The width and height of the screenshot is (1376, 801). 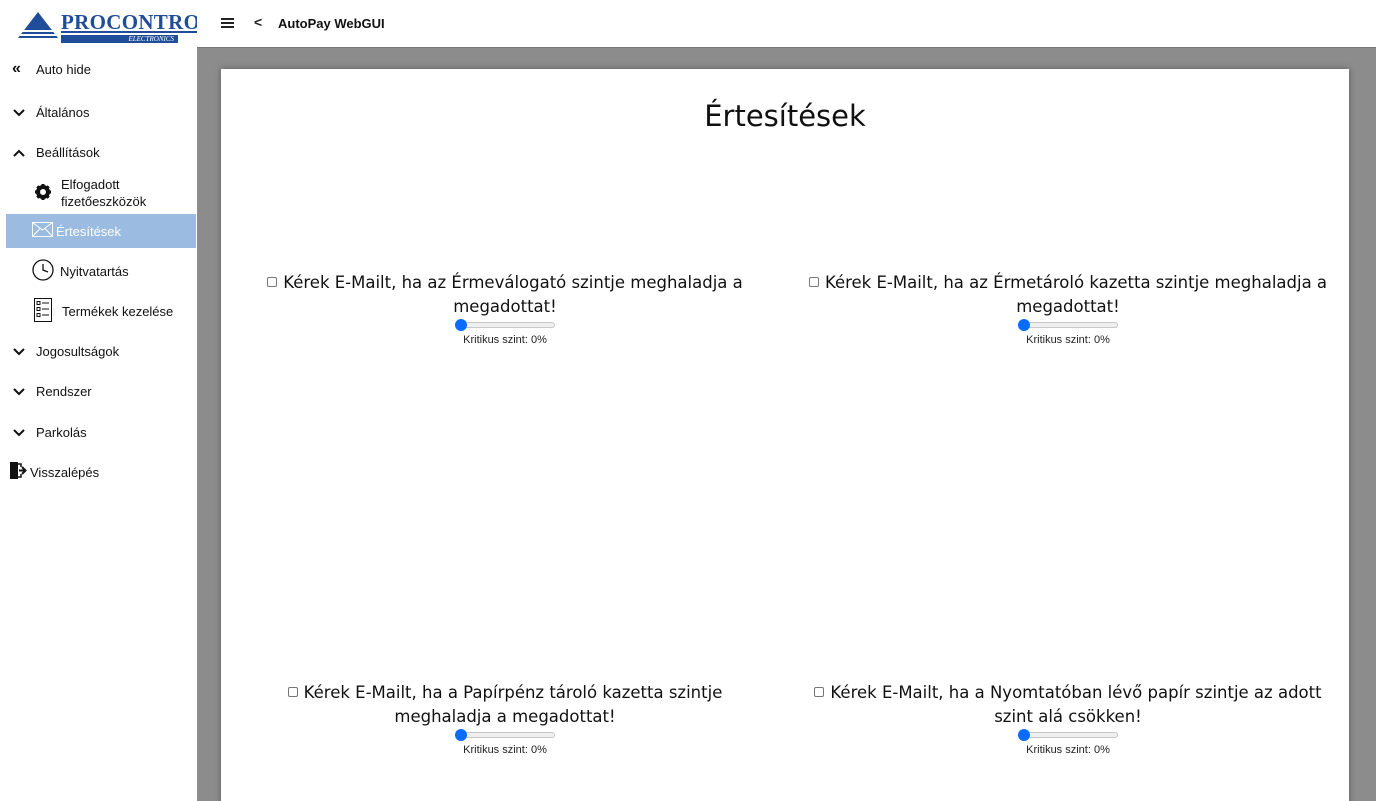 I want to click on sidebar-item-label: Rendszer, so click(x=64, y=391).